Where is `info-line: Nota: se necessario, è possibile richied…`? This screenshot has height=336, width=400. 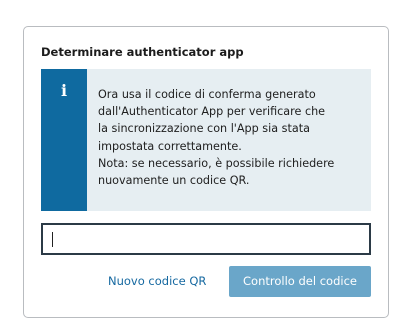 info-line: Nota: se necessario, è possibile richied… is located at coordinates (216, 163).